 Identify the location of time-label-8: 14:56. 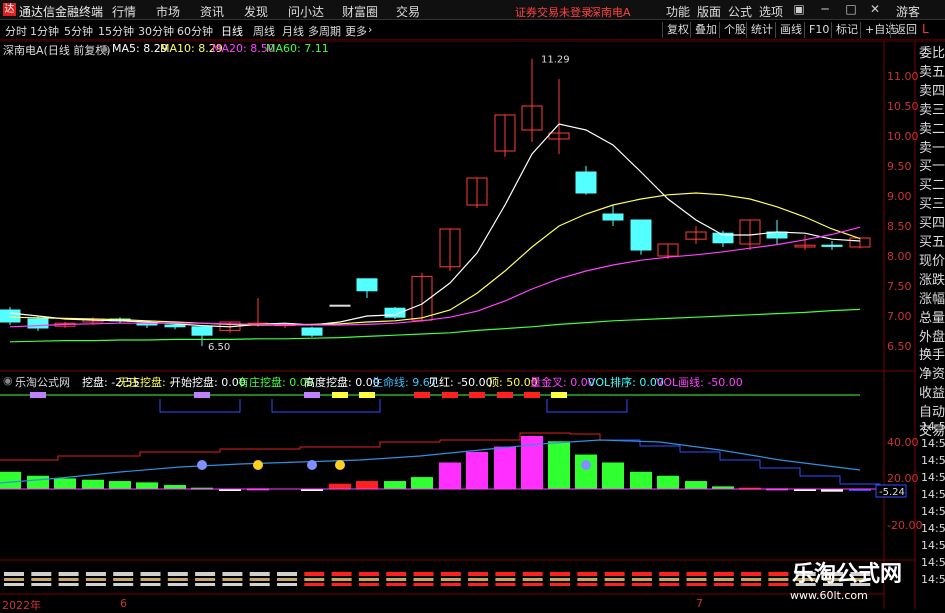
(933, 562).